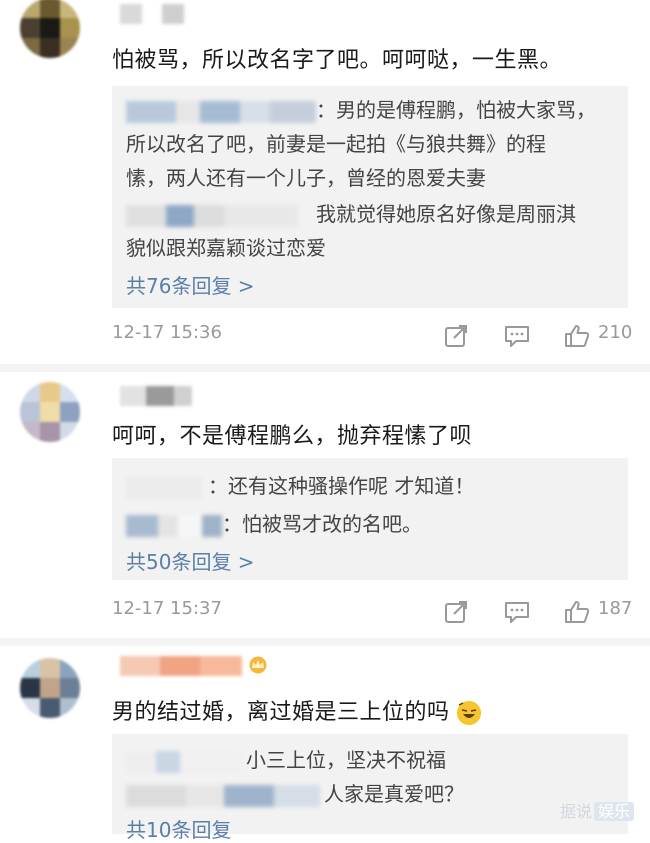 Image resolution: width=650 pixels, height=843 pixels. What do you see at coordinates (292, 436) in the screenshot?
I see `comment-text: 呵呵，不是傅程鹏么，抛弃程愫了呗` at bounding box center [292, 436].